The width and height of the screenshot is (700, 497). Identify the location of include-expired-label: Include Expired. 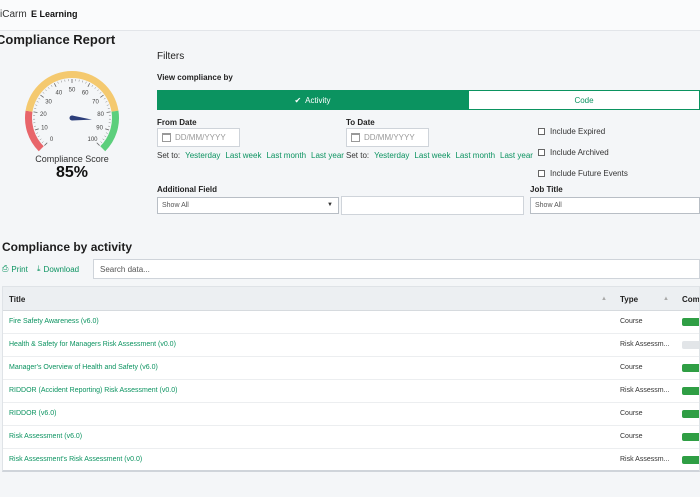
(578, 131).